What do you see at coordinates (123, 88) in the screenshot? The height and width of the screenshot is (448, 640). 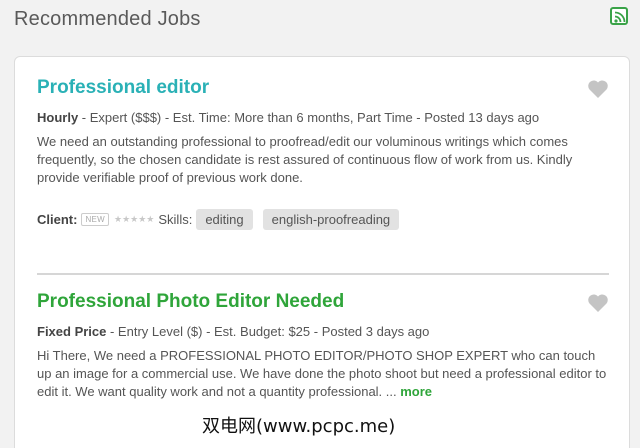 I see `job-title-link: Professional editor` at bounding box center [123, 88].